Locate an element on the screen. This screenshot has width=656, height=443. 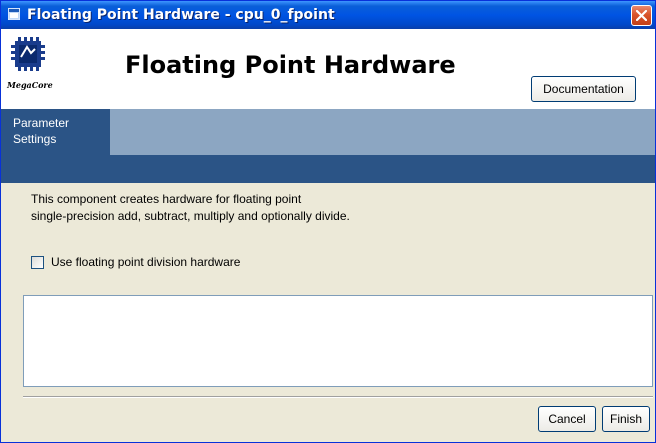
finish-button: Finish is located at coordinates (626, 419).